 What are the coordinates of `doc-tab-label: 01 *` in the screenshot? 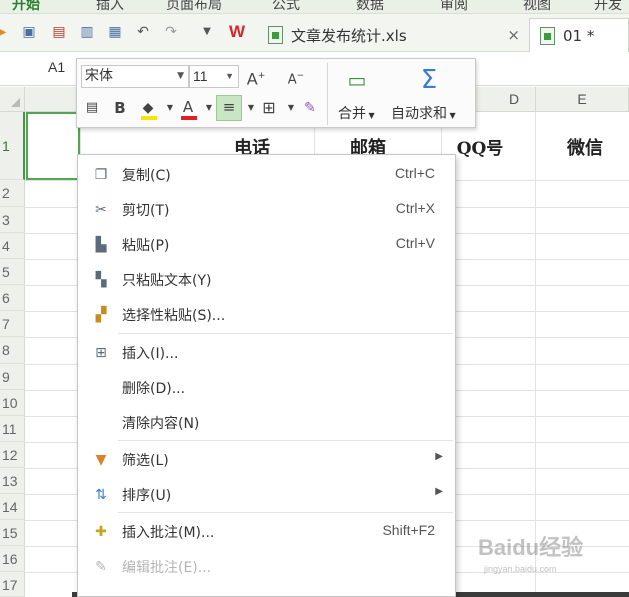 It's located at (579, 35).